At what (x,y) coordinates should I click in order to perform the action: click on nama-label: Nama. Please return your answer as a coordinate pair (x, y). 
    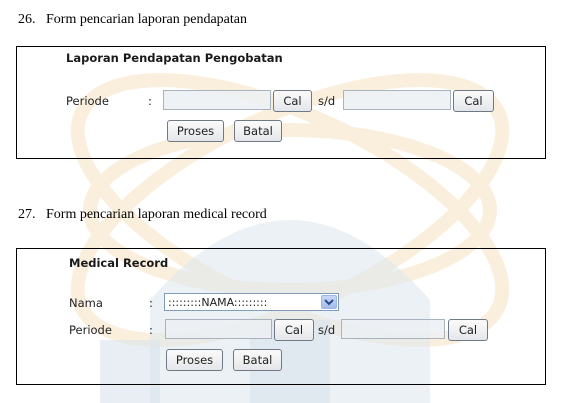
    Looking at the image, I should click on (86, 303).